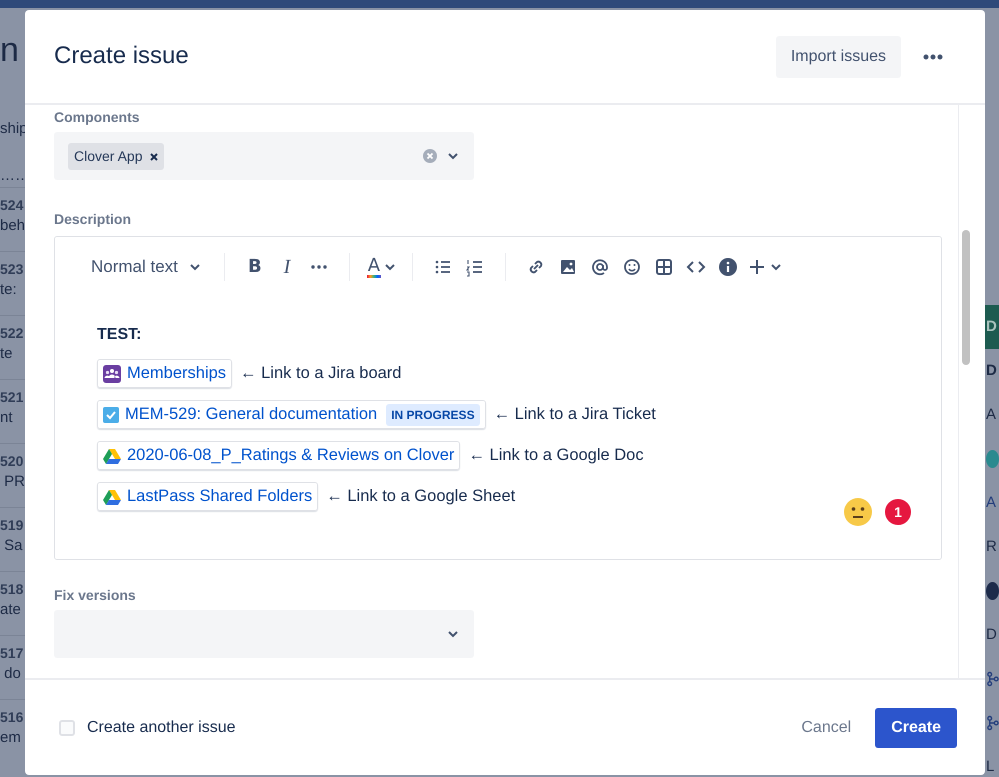 This screenshot has width=999, height=777. Describe the element at coordinates (6, 418) in the screenshot. I see `issue-summary: nt` at that location.